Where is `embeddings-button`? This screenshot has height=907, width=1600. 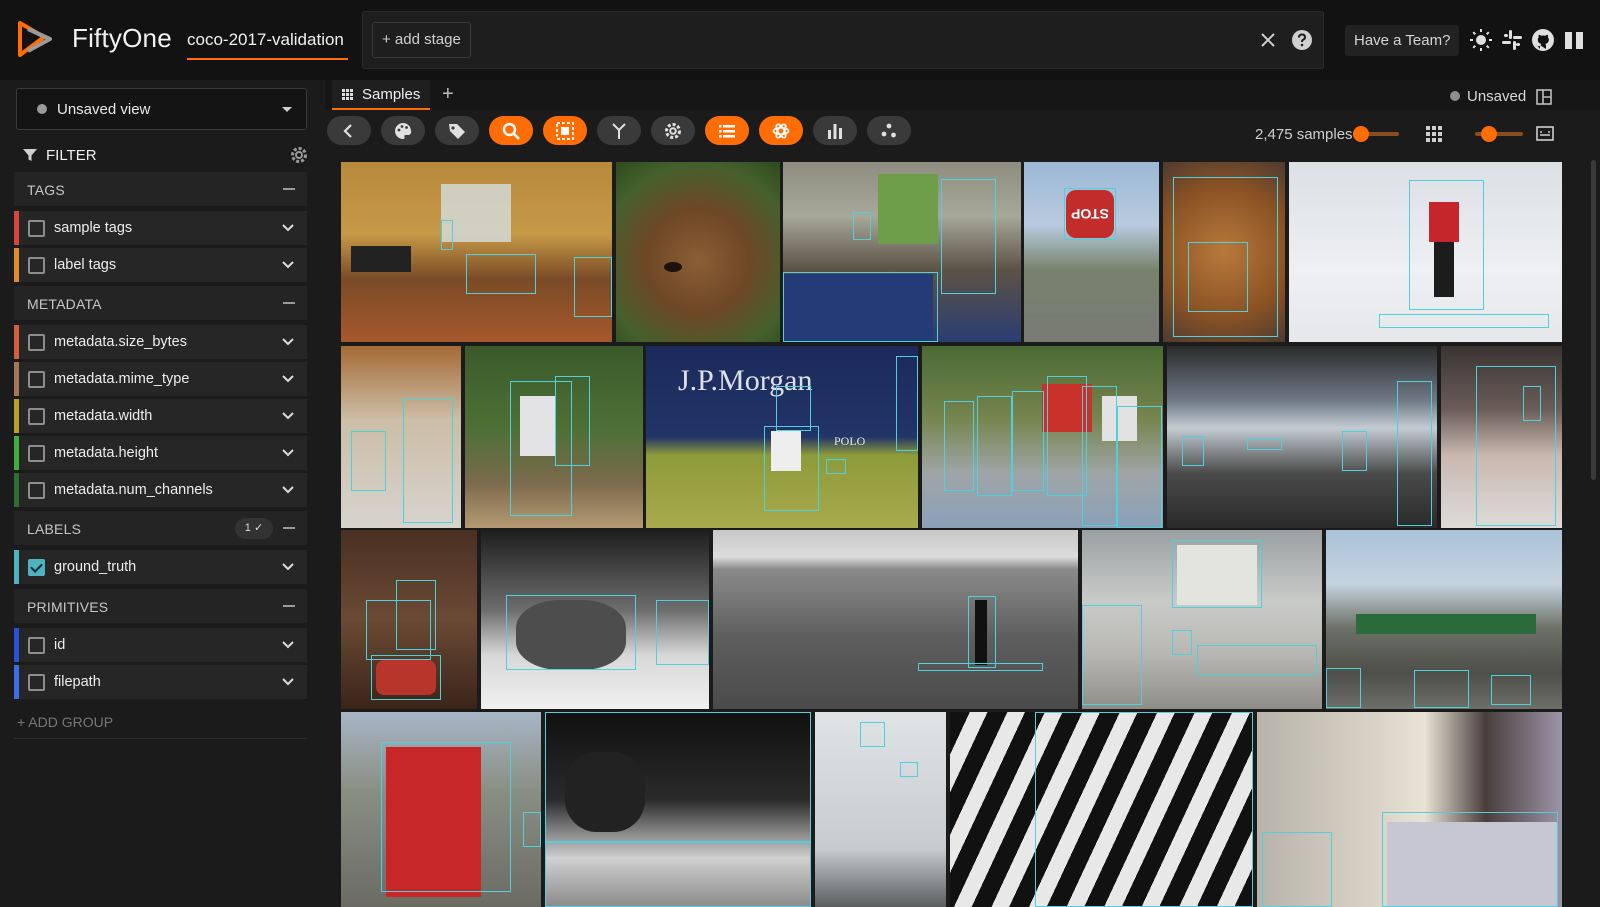 embeddings-button is located at coordinates (889, 130).